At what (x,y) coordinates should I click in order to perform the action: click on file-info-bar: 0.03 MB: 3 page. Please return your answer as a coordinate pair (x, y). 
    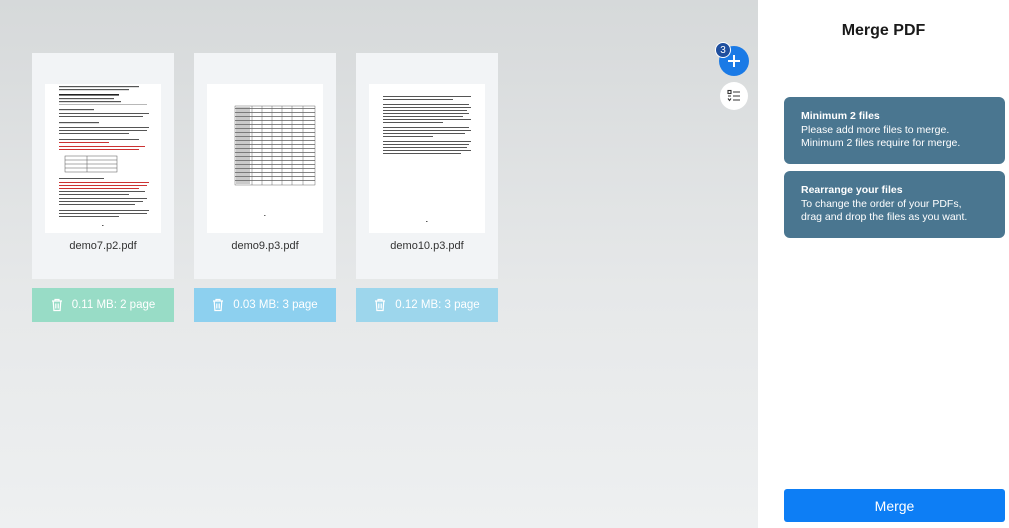
    Looking at the image, I should click on (265, 305).